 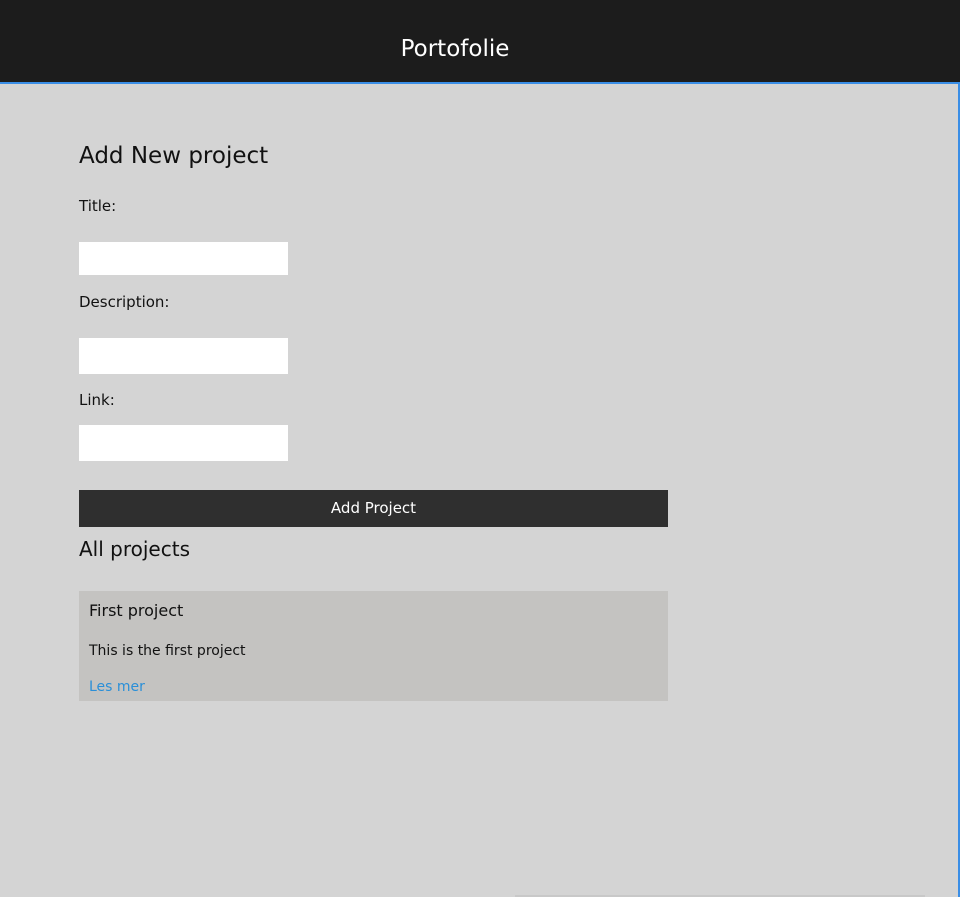 I want to click on description-input, so click(x=183, y=356).